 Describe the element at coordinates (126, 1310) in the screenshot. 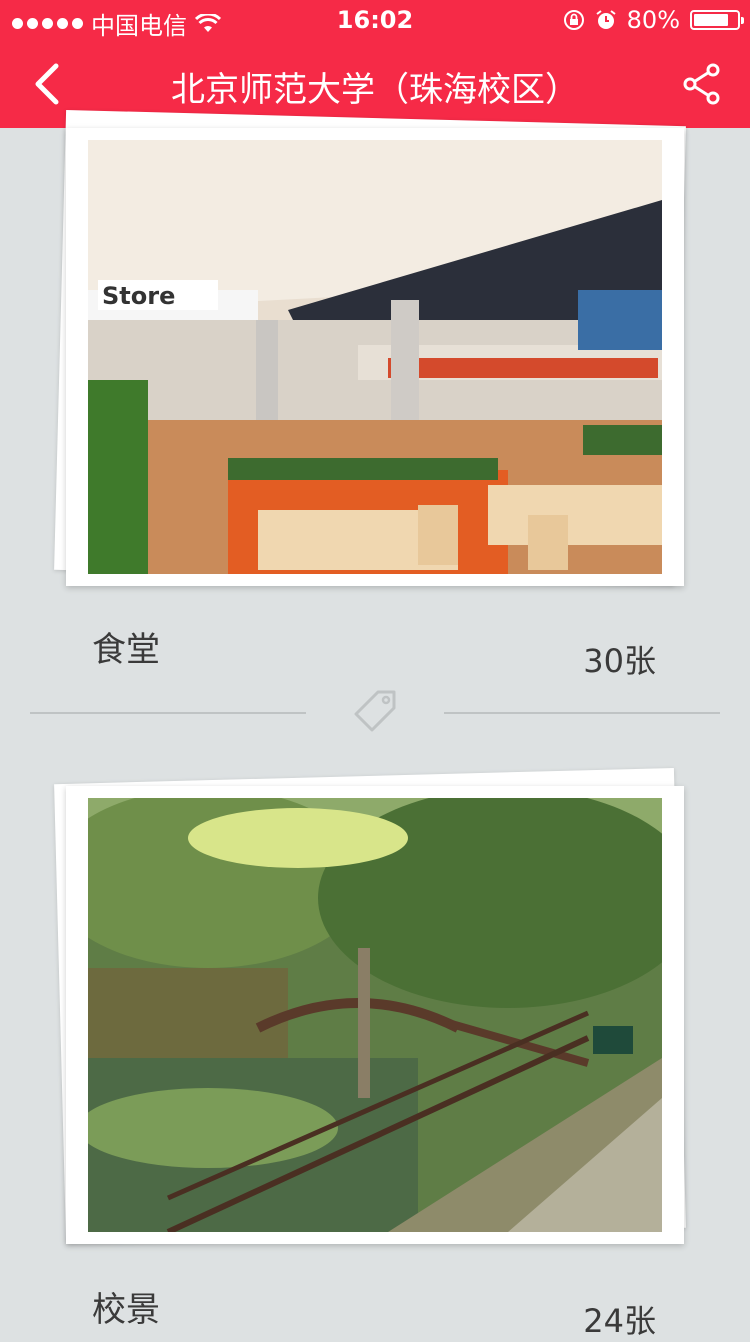

I see `album-name: 校景` at that location.